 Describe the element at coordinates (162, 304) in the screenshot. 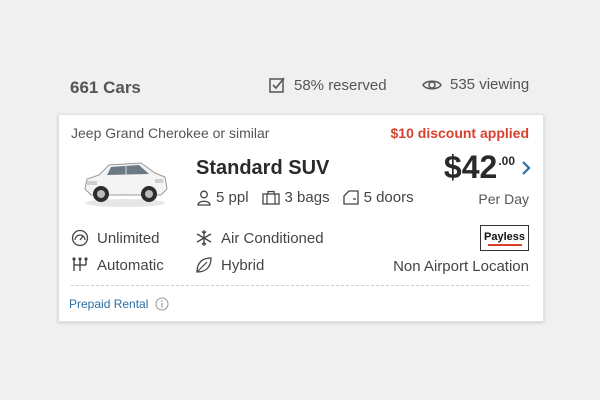

I see `info-icon` at that location.